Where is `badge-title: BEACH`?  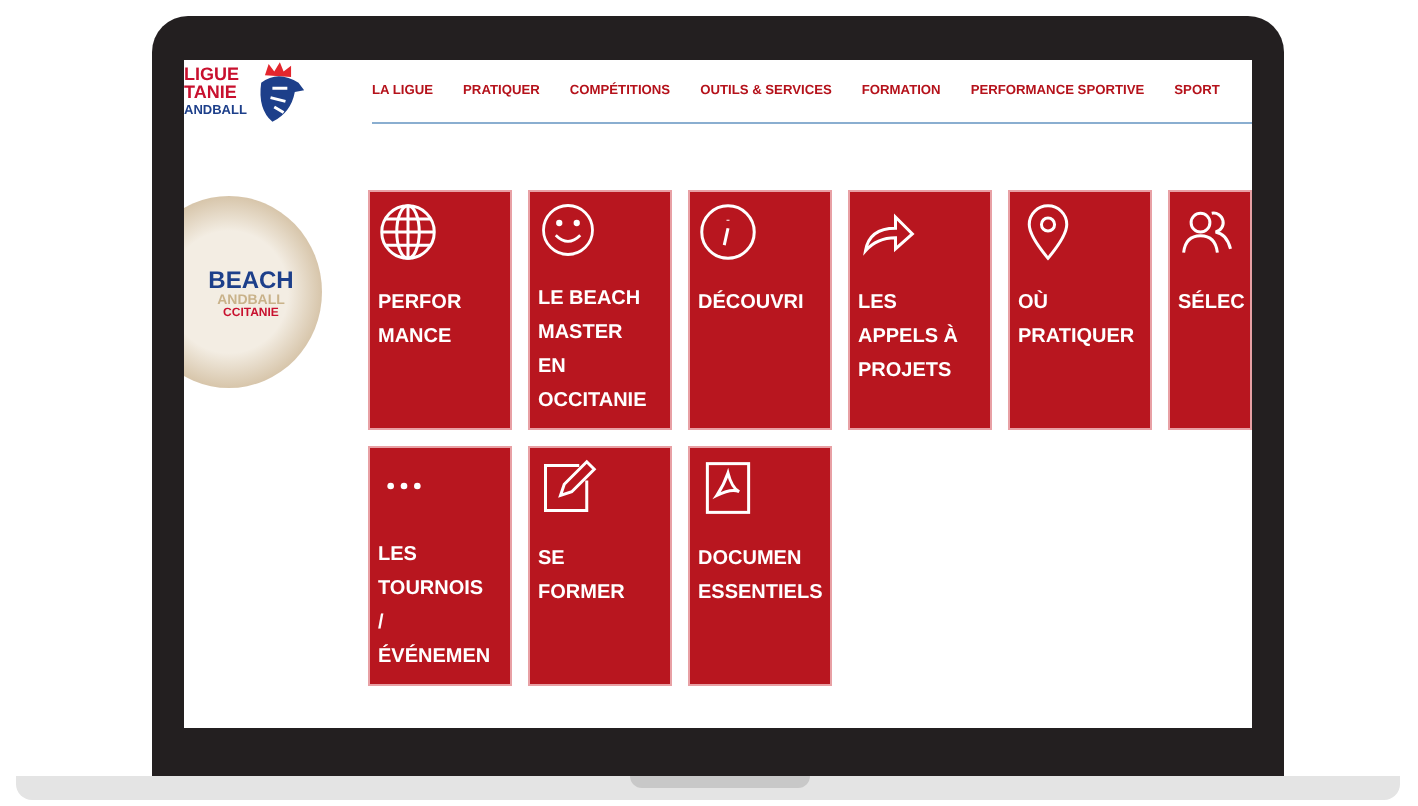
badge-title: BEACH is located at coordinates (251, 279).